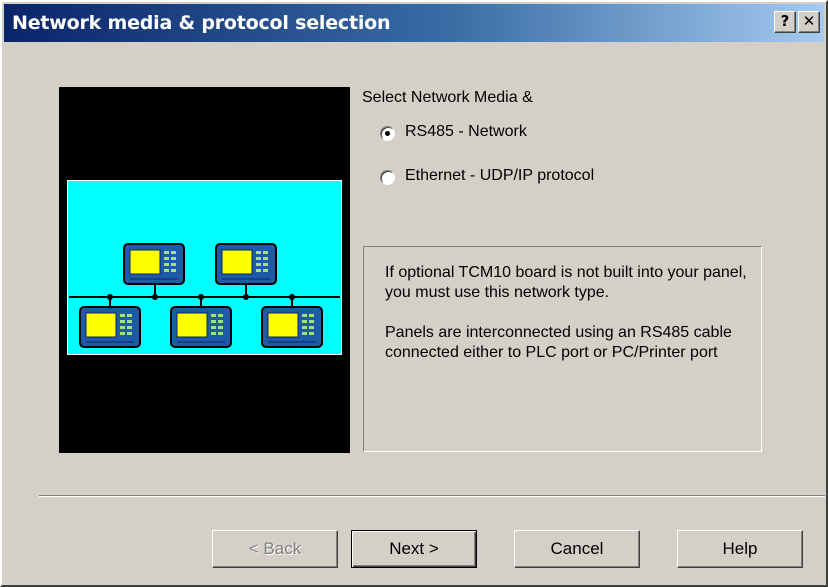  I want to click on radio-label-ethernet: Ethernet - UDP/IP protocol, so click(499, 176).